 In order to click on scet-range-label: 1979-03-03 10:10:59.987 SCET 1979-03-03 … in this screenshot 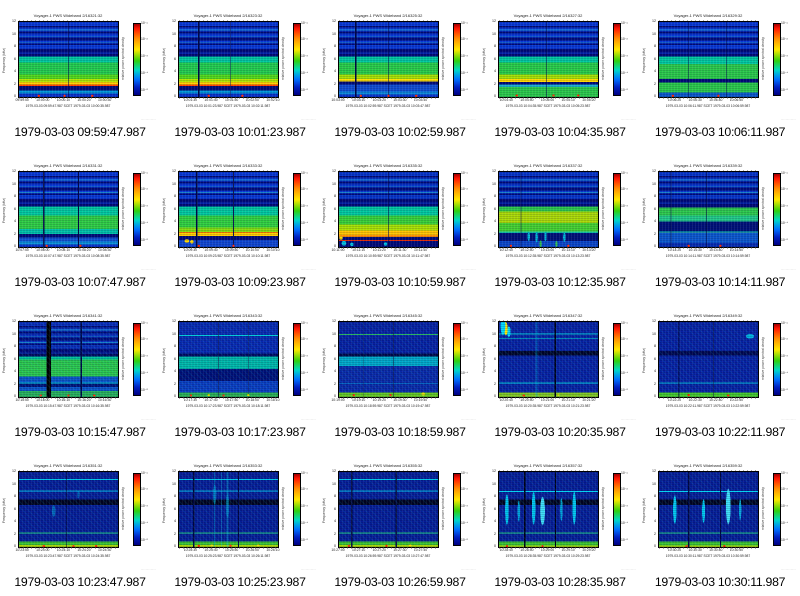, I will do `click(388, 255)`.